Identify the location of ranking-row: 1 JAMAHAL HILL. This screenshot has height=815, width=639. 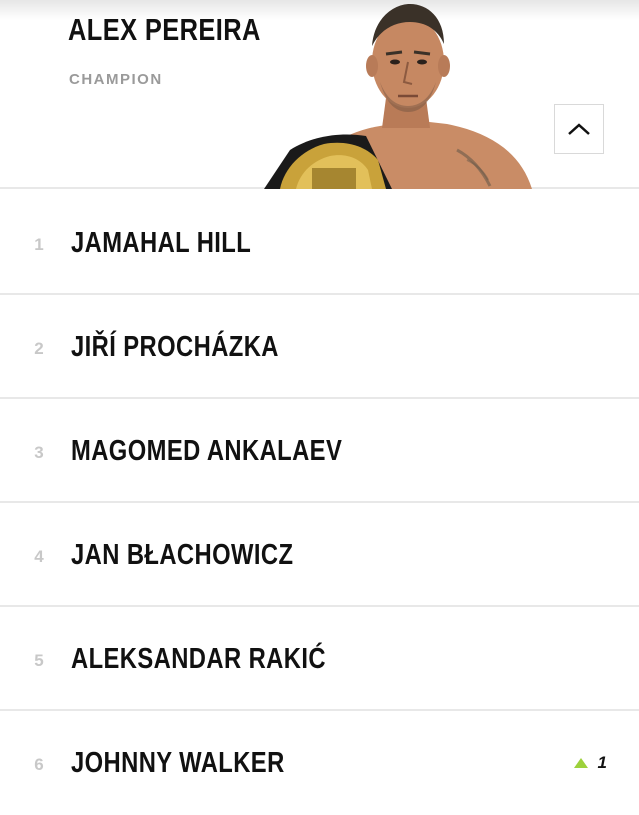
(319, 243).